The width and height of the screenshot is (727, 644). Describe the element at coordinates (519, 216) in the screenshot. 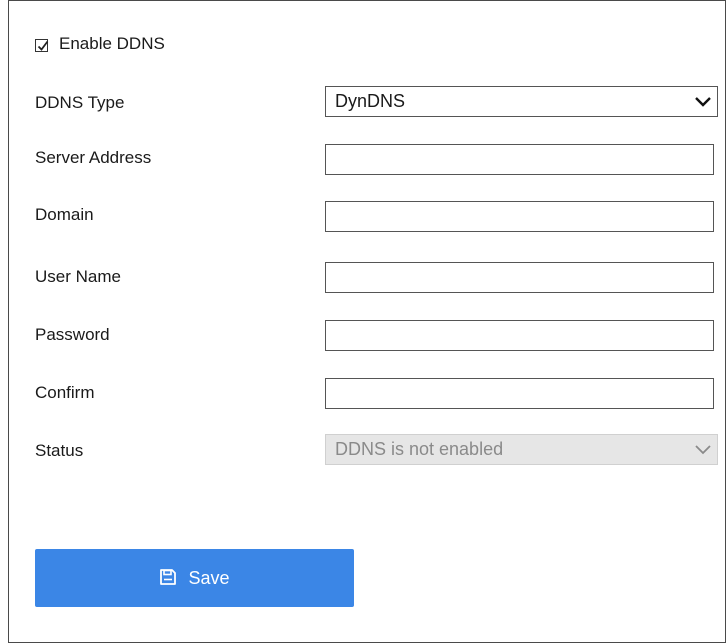

I see `domain-input` at that location.